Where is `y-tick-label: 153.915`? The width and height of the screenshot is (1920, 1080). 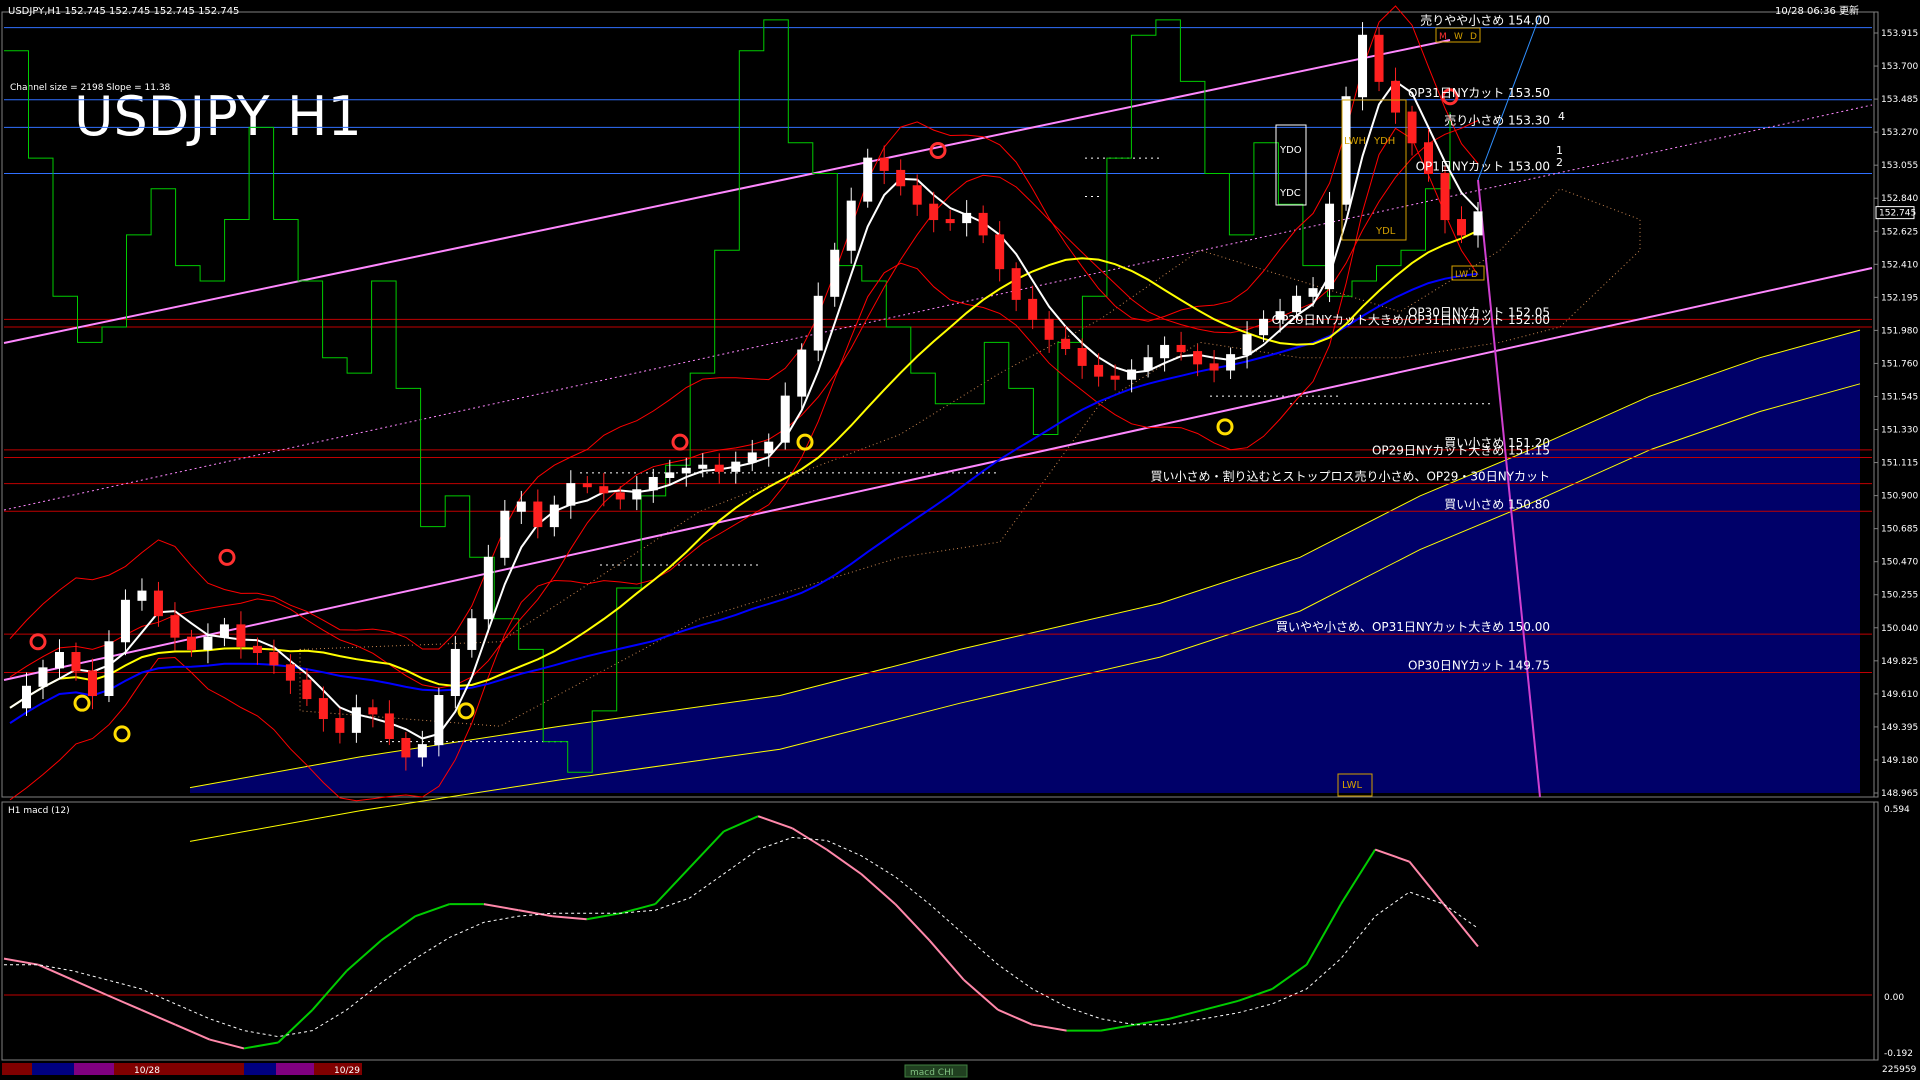 y-tick-label: 153.915 is located at coordinates (1899, 34).